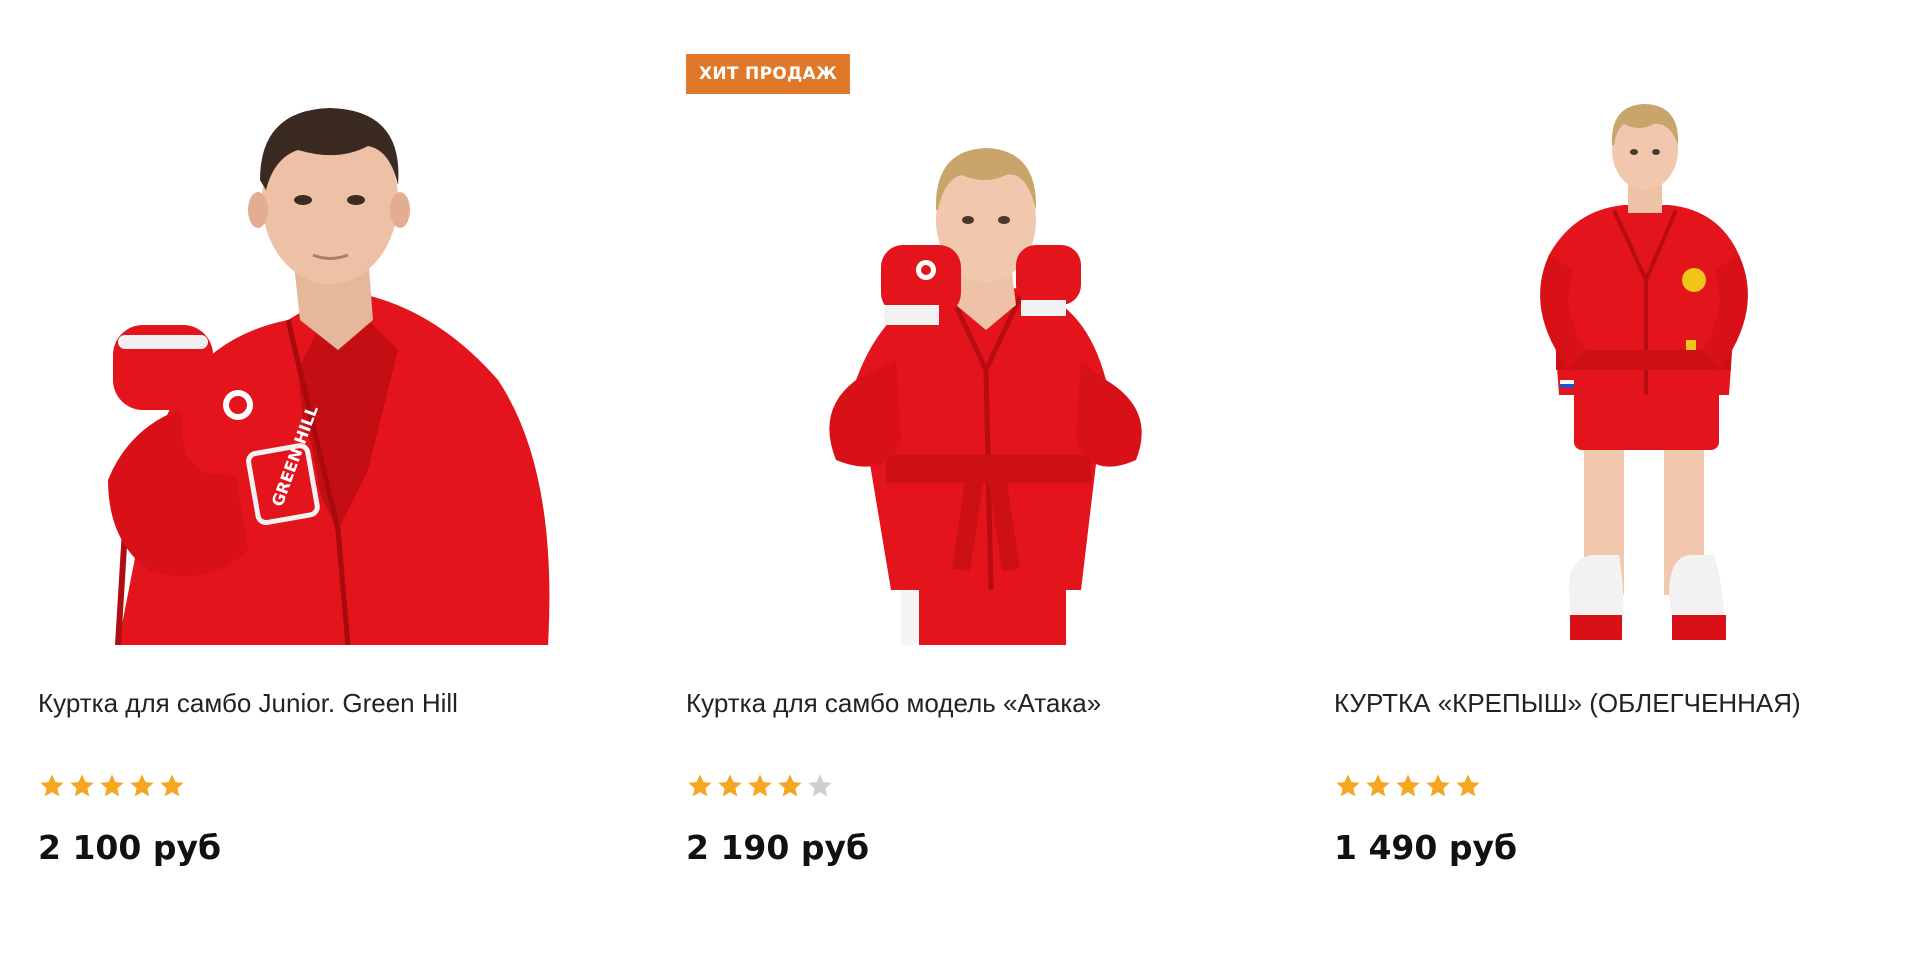 The image size is (1928, 966). What do you see at coordinates (1629, 703) in the screenshot?
I see `product-title: КУРТКА «КРЕПЫШ» (ОБЛЕГЧЕННАЯ)` at bounding box center [1629, 703].